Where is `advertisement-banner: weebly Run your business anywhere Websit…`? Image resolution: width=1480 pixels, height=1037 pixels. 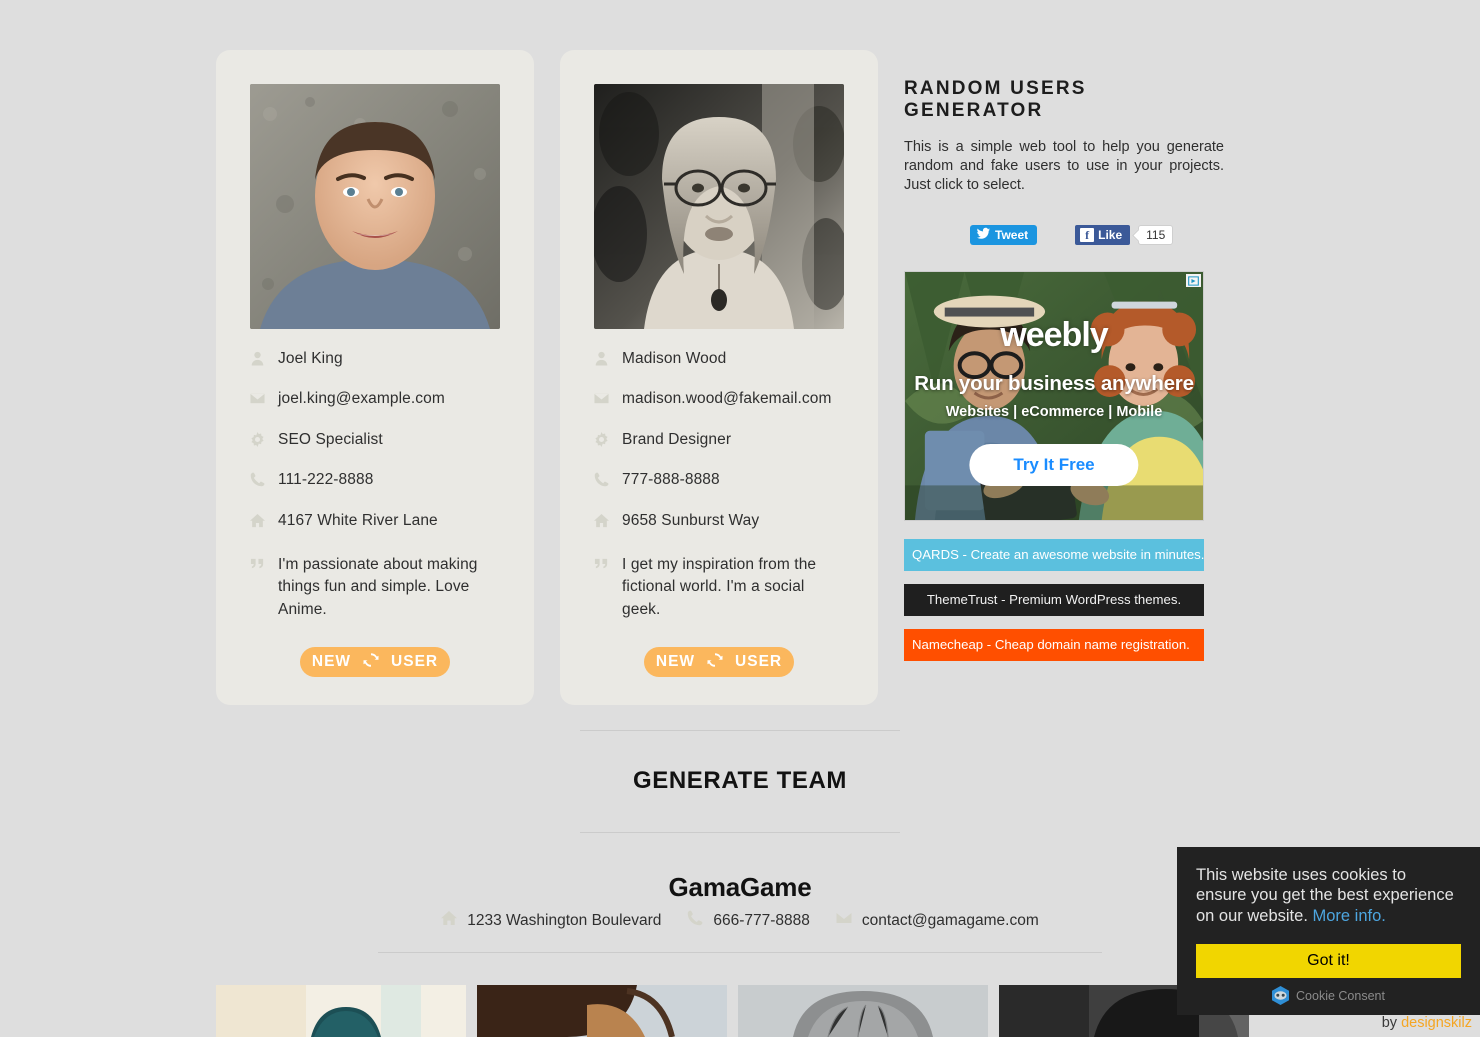 advertisement-banner: weebly Run your business anywhere Websit… is located at coordinates (1054, 396).